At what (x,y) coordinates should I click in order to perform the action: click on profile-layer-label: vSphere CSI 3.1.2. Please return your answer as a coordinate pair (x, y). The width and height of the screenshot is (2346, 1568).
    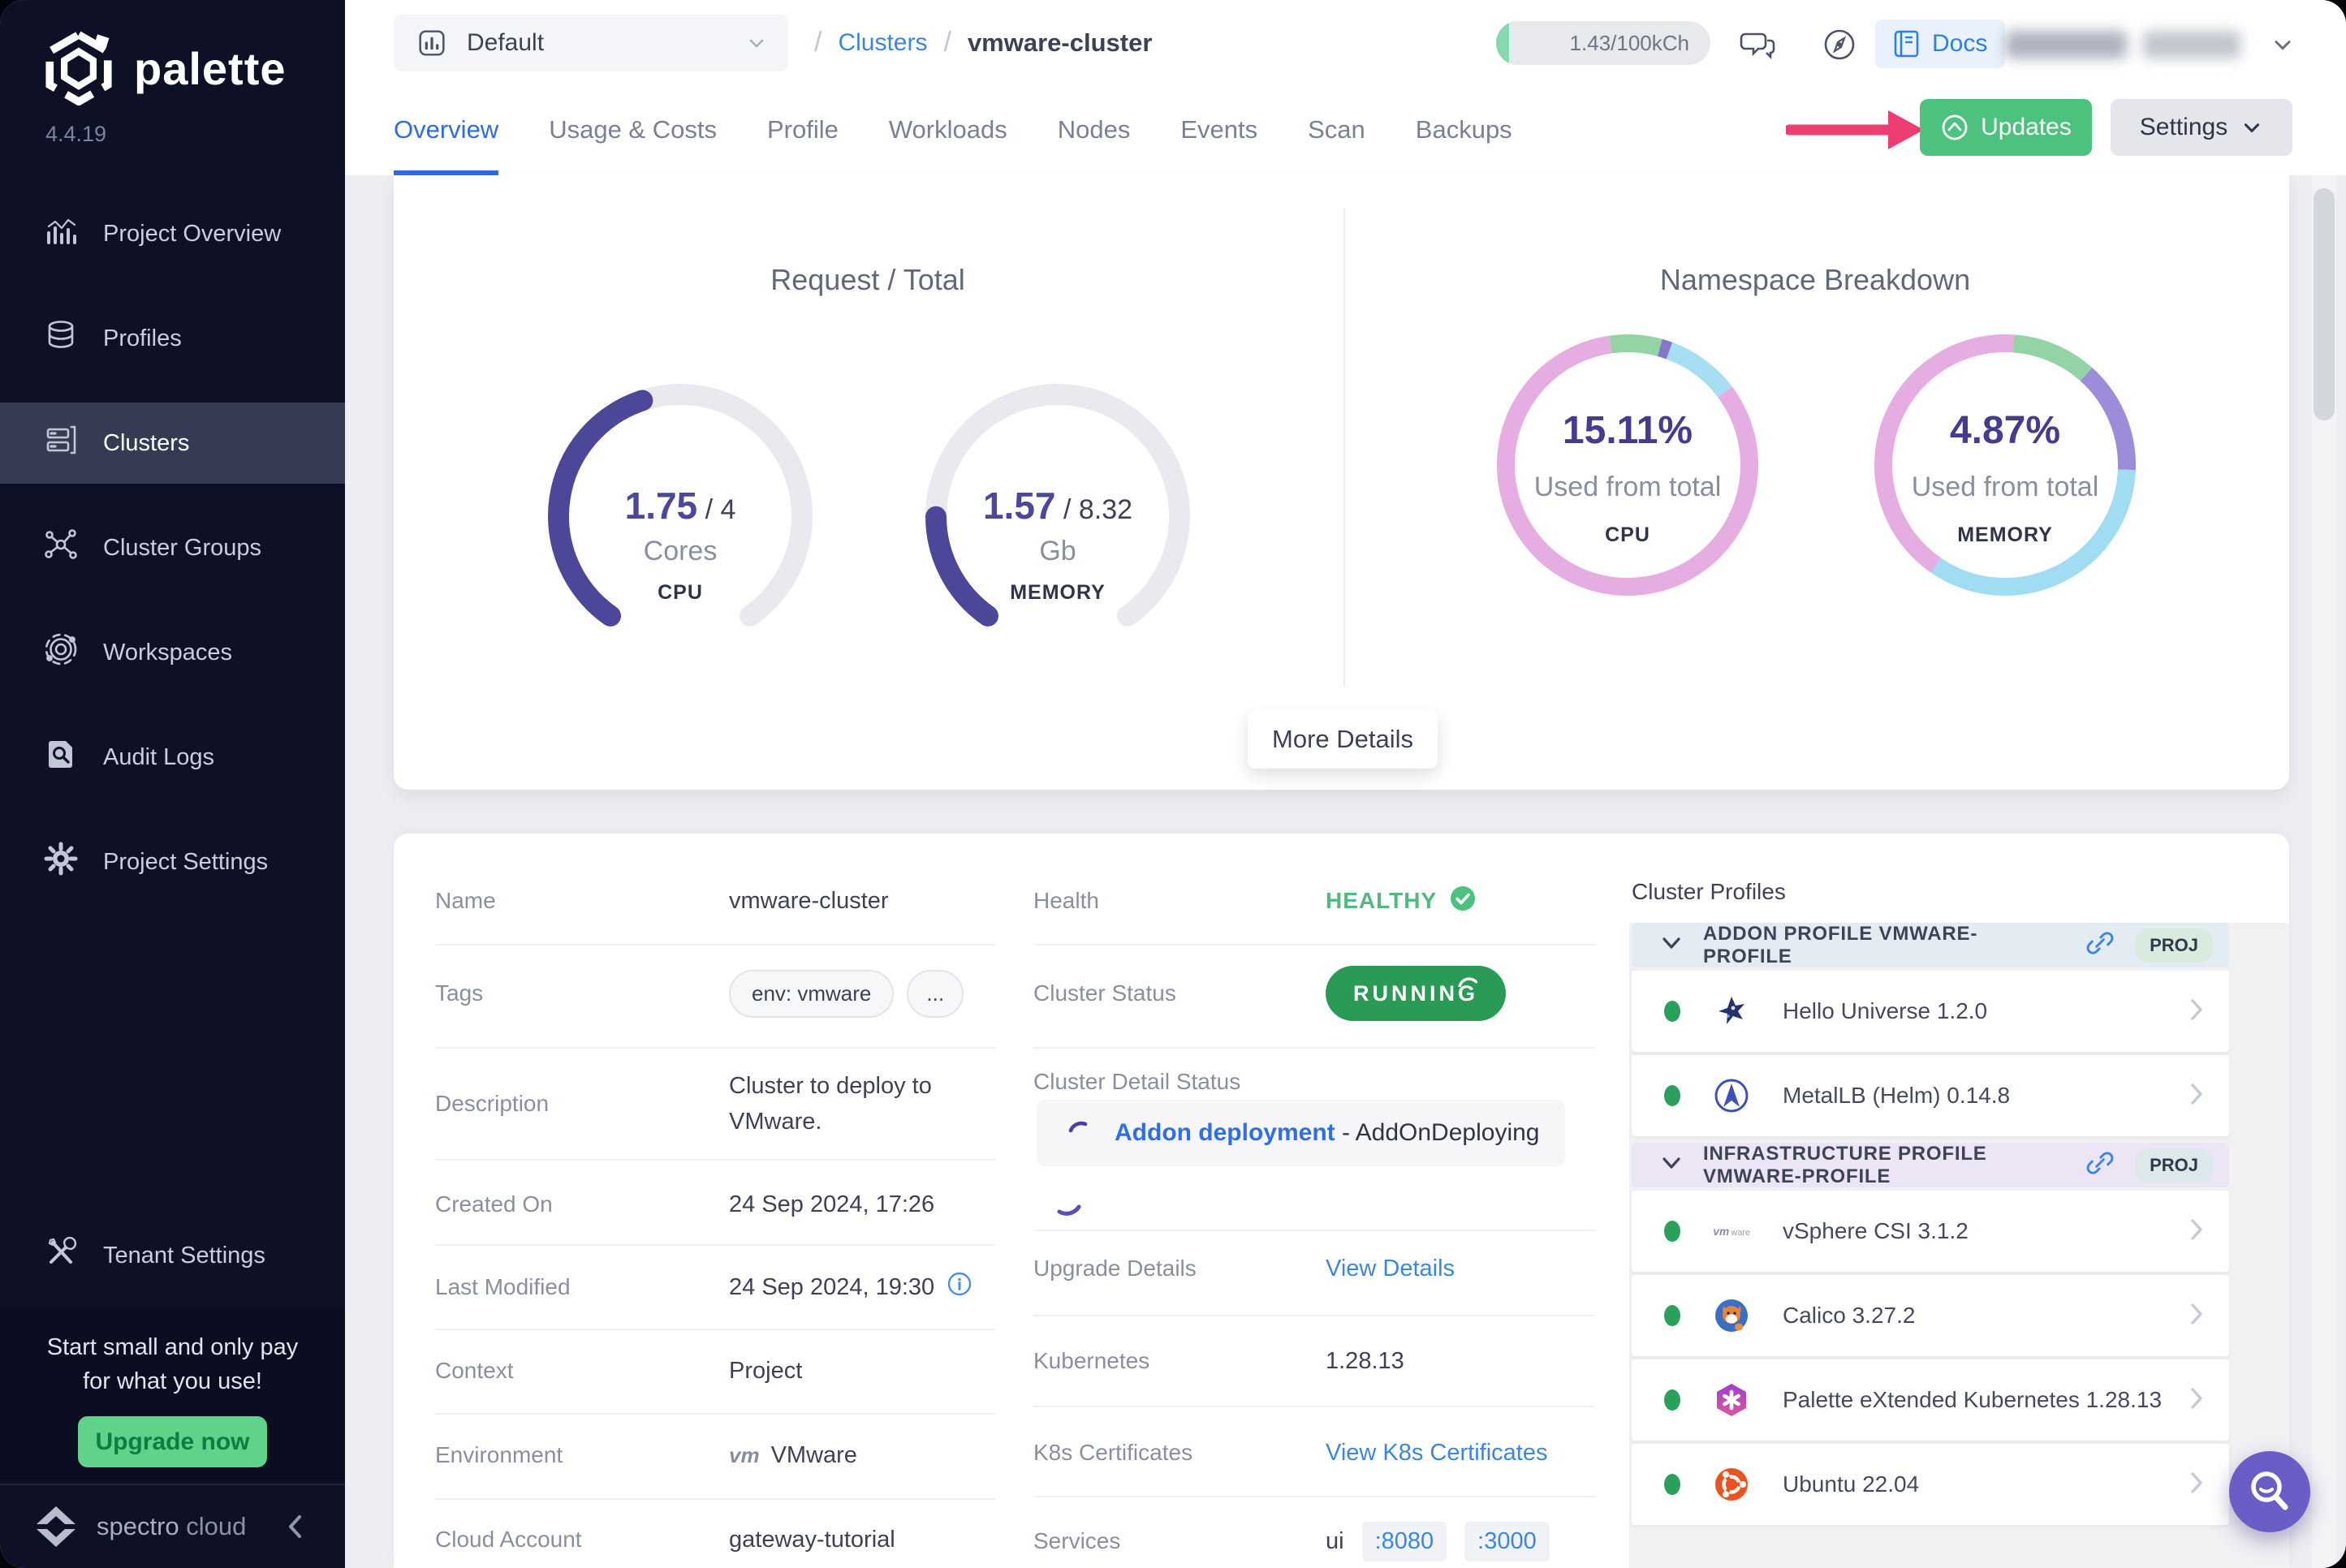
    Looking at the image, I should click on (1876, 1231).